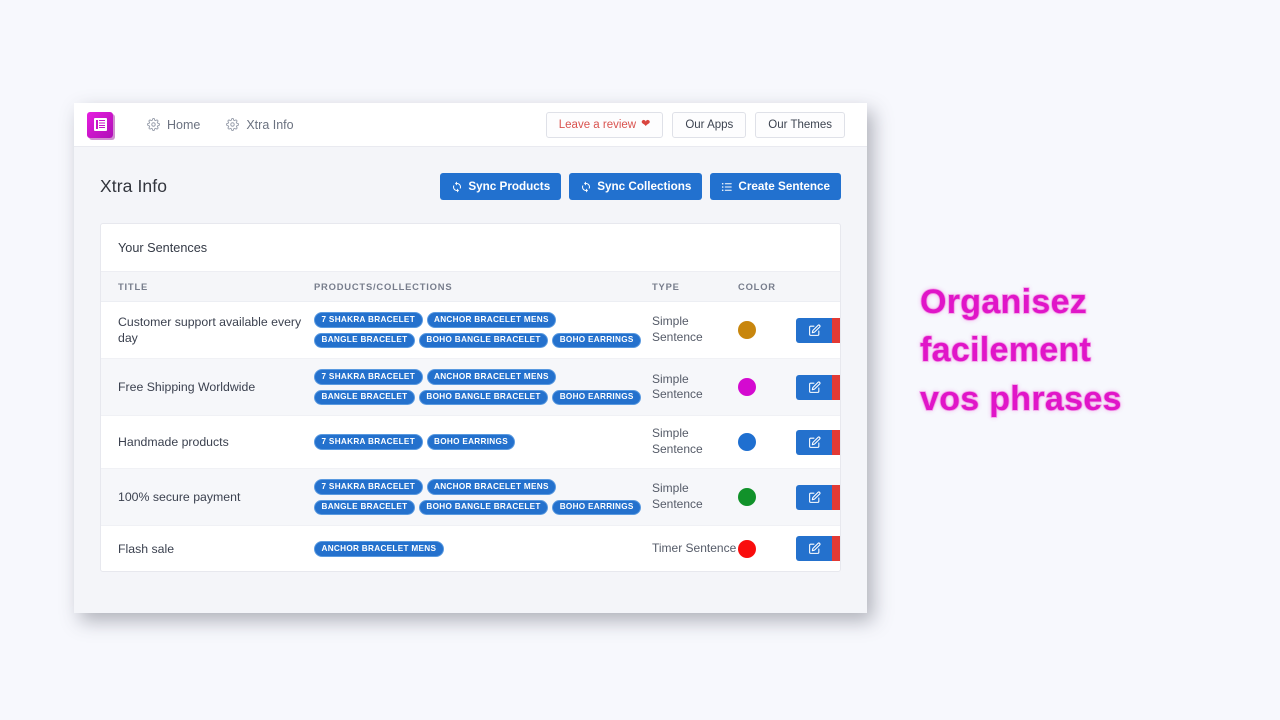  Describe the element at coordinates (1005, 350) in the screenshot. I see `marketing-line-2: facilement` at that location.